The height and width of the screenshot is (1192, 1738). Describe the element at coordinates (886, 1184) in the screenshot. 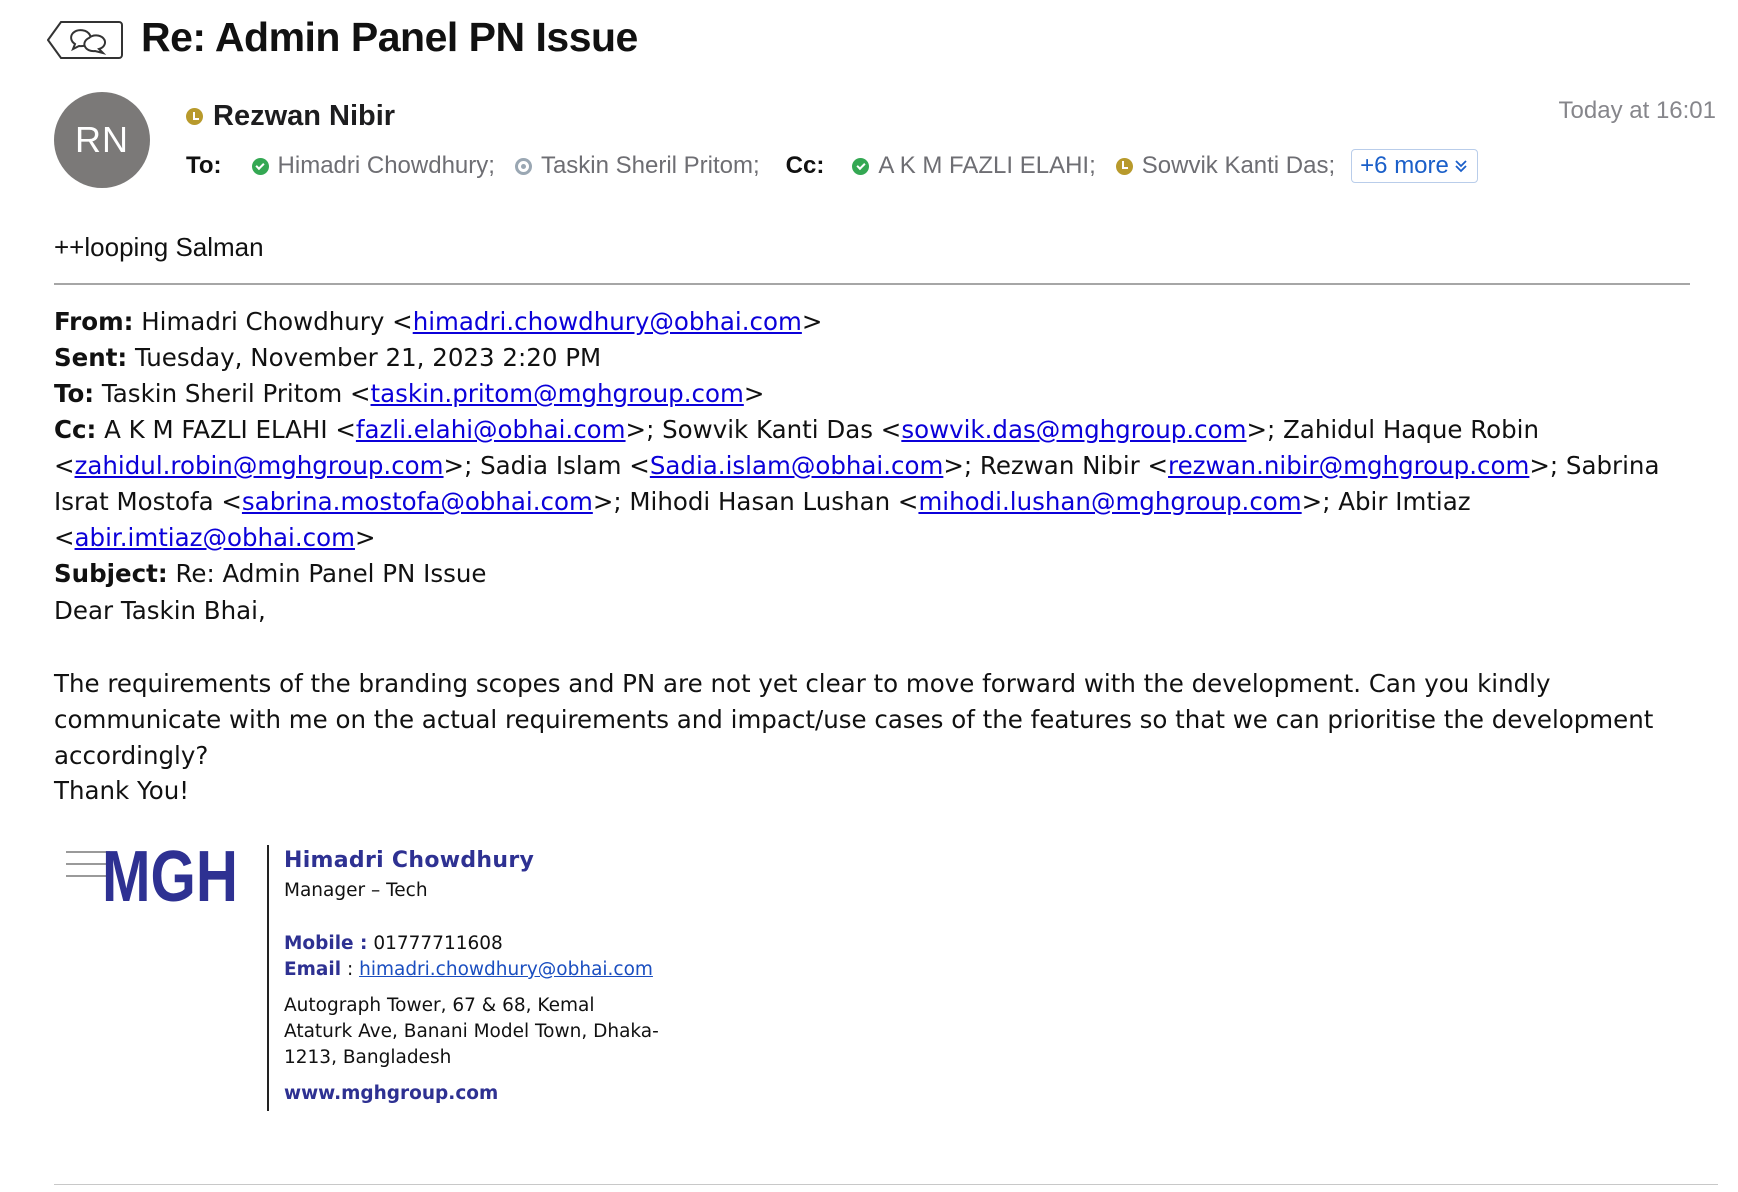

I see `message-end-divider` at that location.